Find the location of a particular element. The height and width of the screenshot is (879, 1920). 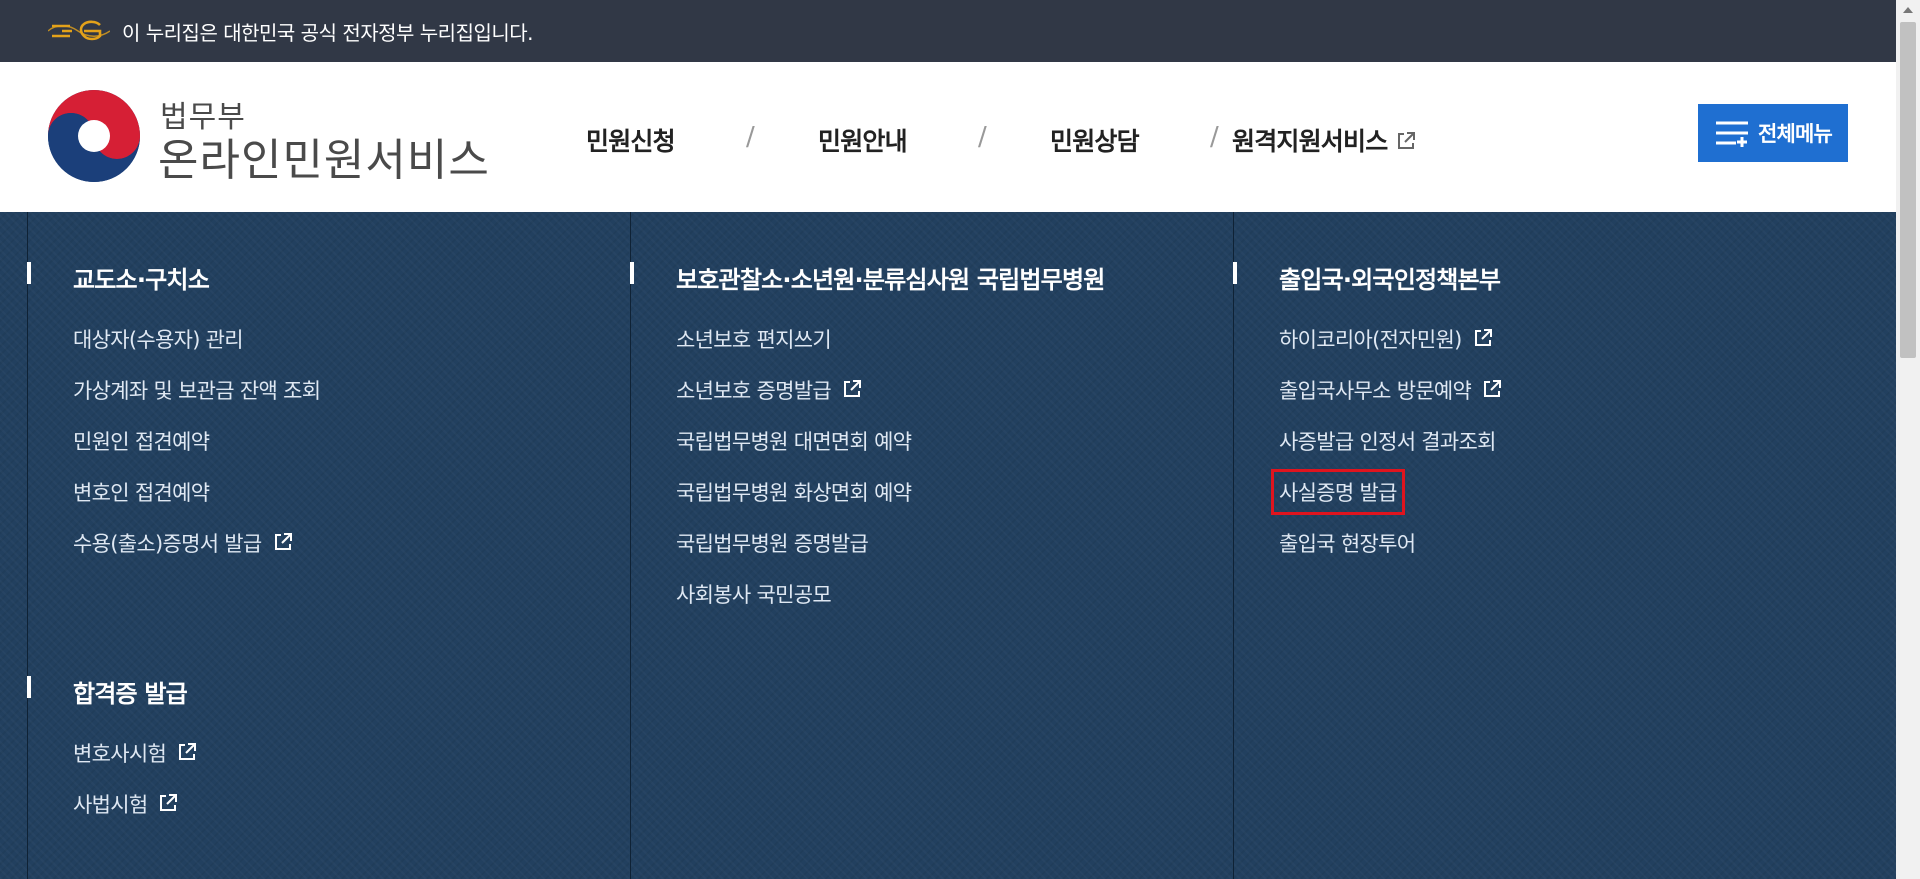

scrollbar-thumb is located at coordinates (1908, 190).